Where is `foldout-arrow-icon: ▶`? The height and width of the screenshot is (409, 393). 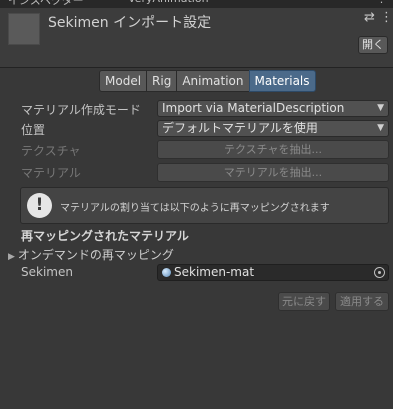 foldout-arrow-icon: ▶ is located at coordinates (11, 257).